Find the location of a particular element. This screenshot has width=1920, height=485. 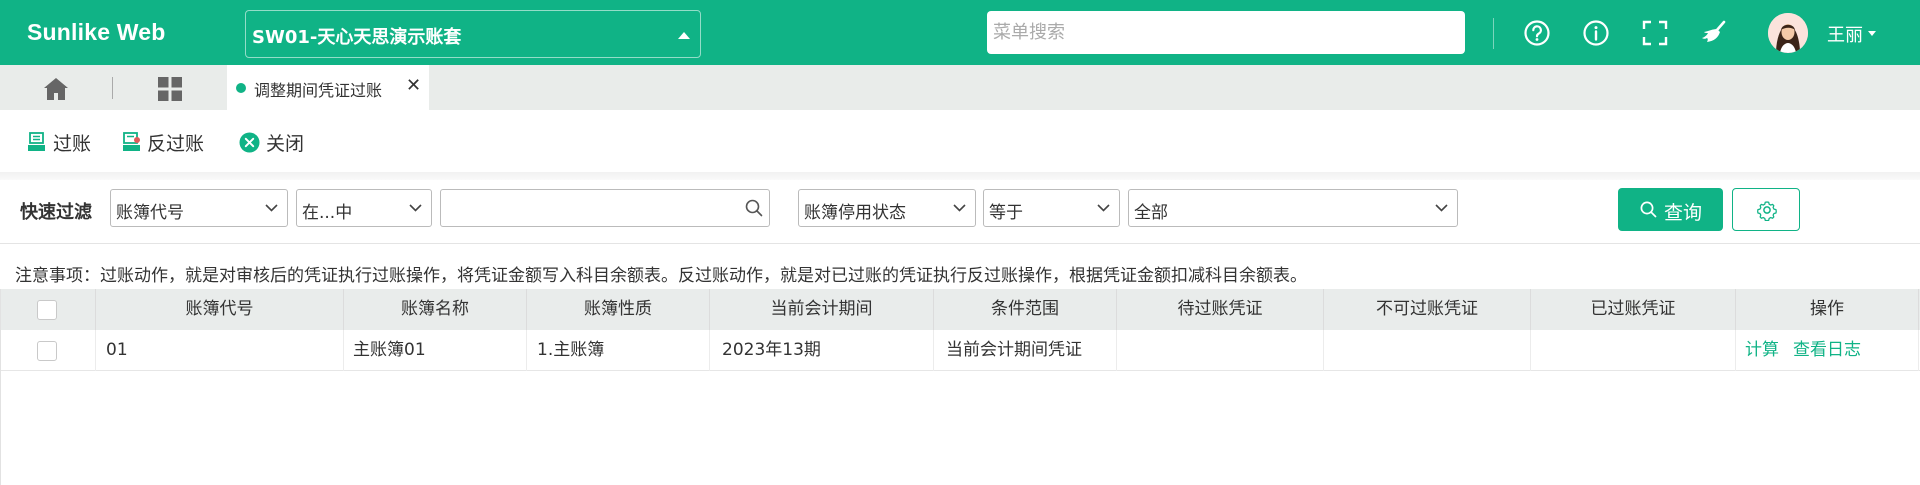

toolbar-divider is located at coordinates (960, 176).